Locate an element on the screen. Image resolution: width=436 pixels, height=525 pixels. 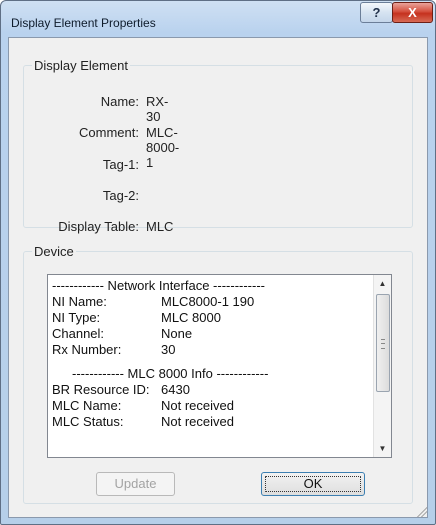
rx-number-key: Rx Number: is located at coordinates (87, 349).